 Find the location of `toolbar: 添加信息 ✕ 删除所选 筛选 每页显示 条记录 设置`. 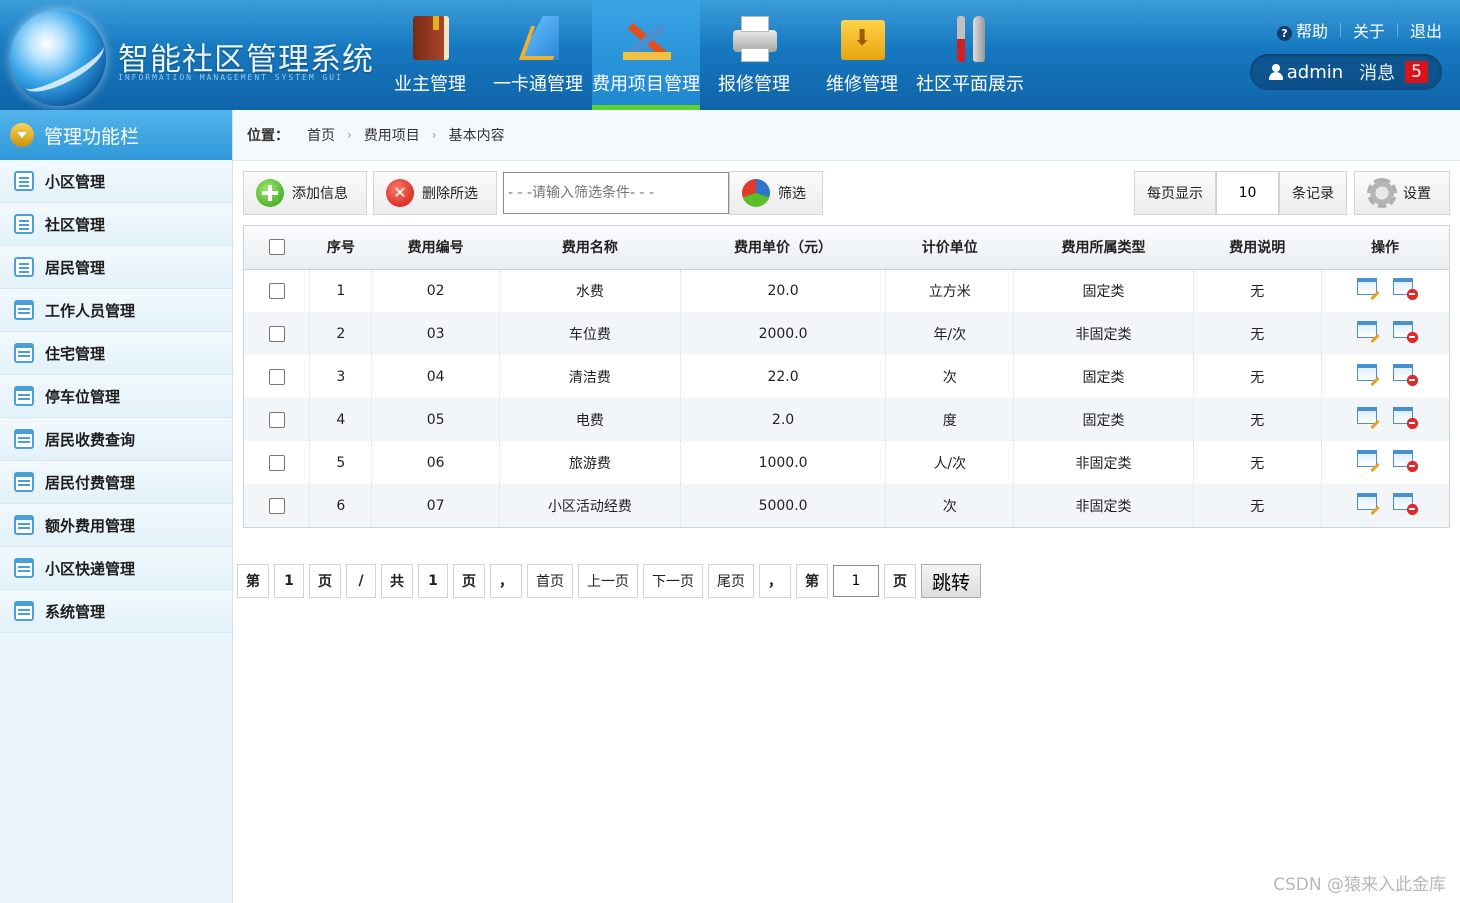

toolbar: 添加信息 ✕ 删除所选 筛选 每页显示 条记录 设置 is located at coordinates (846, 193).